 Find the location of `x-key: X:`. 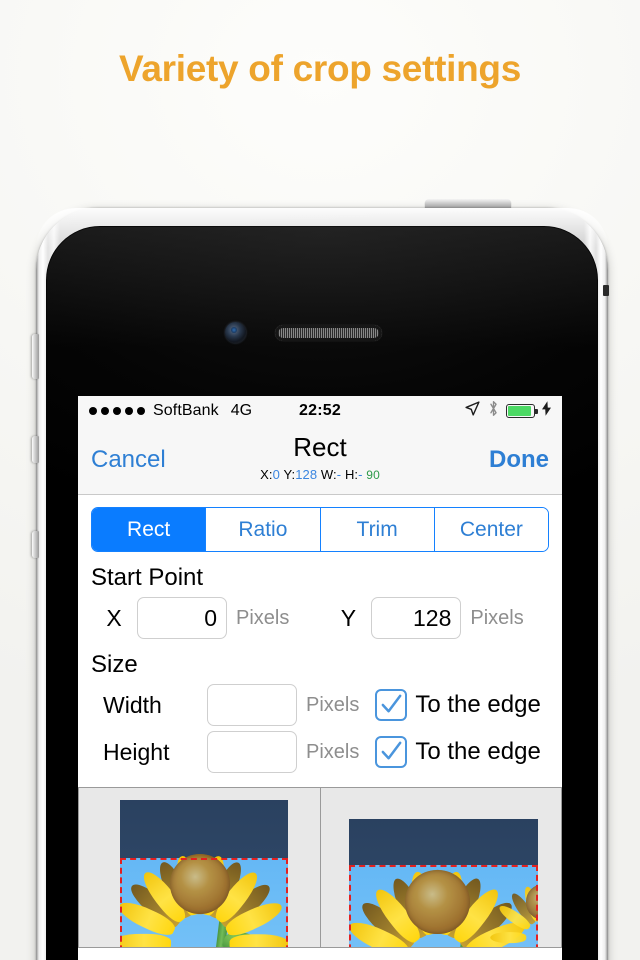

x-key: X: is located at coordinates (266, 474).